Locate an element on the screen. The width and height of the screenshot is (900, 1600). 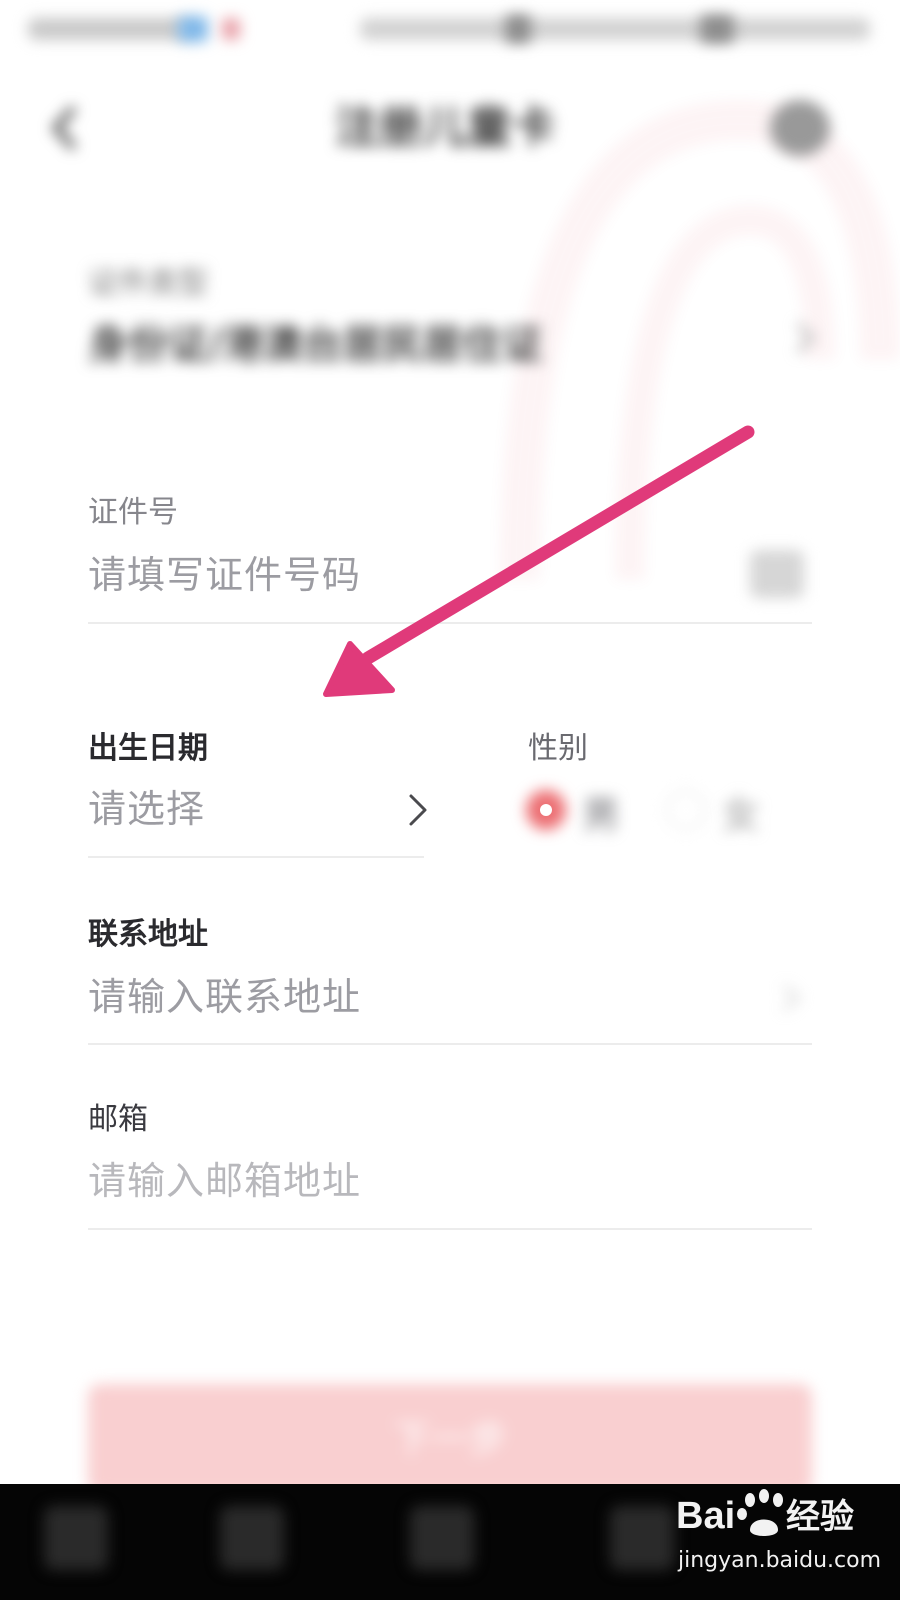
back-arrow-icon is located at coordinates (66, 128).